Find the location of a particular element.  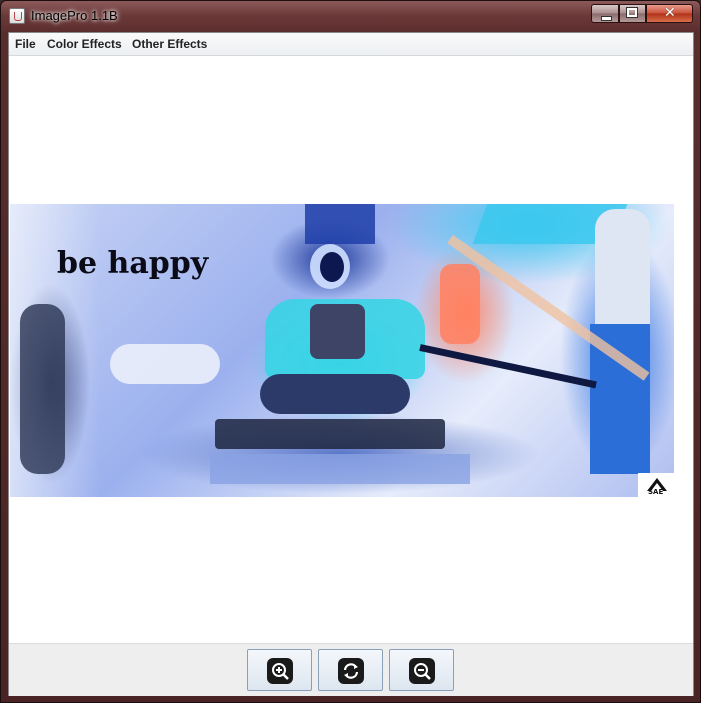

rotate-button is located at coordinates (350, 670).